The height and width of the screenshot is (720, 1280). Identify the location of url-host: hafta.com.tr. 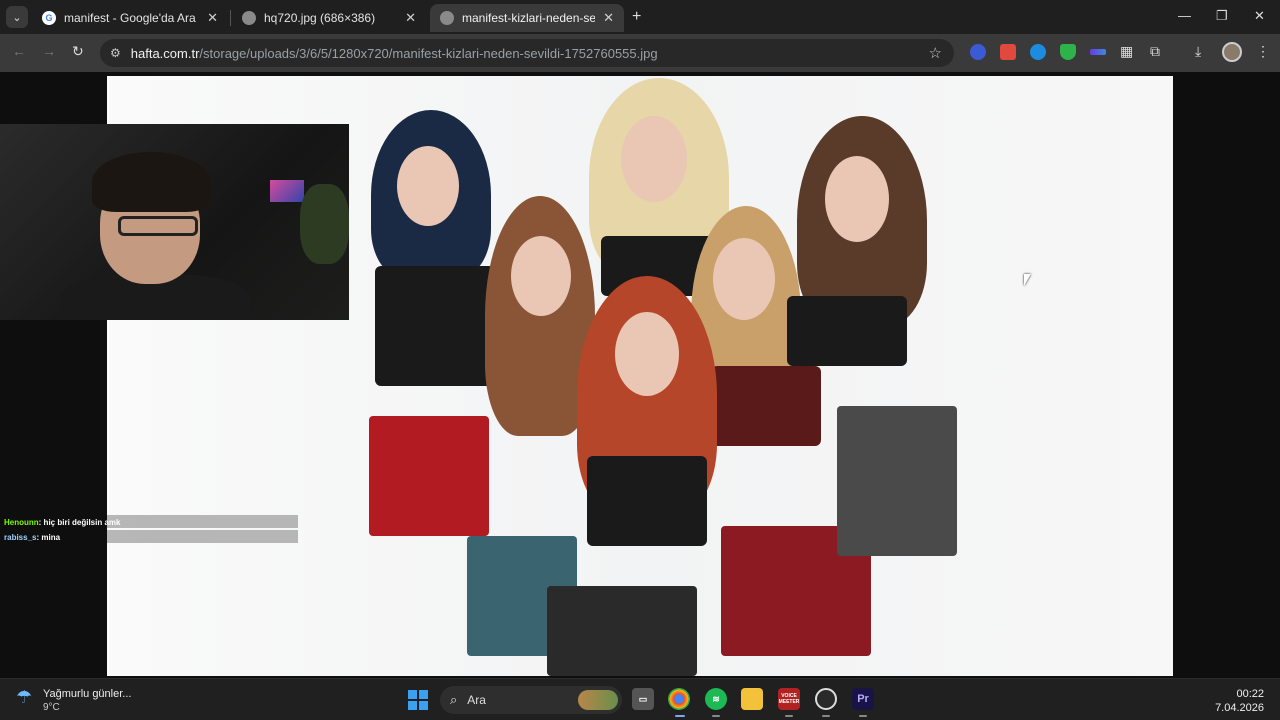
(165, 53).